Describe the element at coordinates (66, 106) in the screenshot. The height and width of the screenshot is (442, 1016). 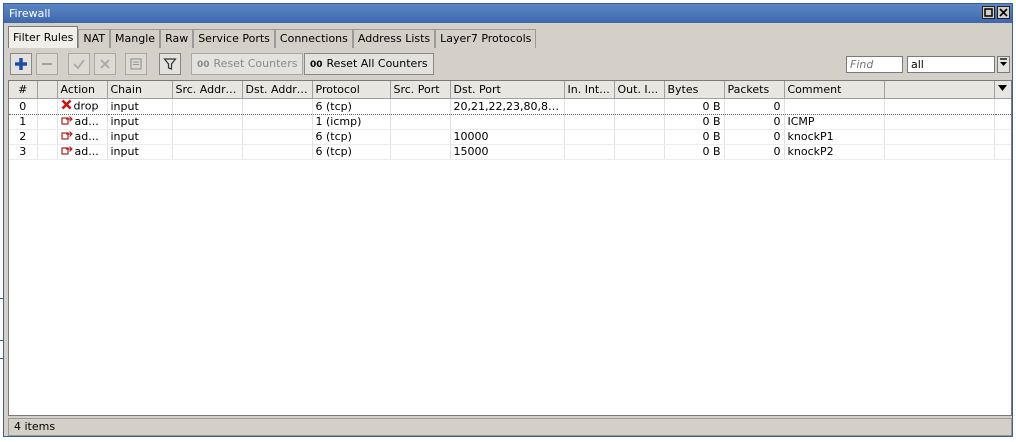
I see `drop-x-icon` at that location.